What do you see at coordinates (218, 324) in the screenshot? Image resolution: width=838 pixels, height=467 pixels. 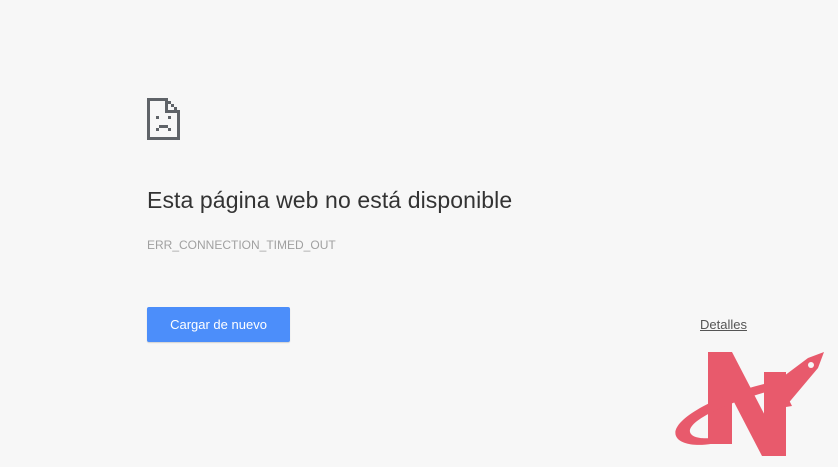 I see `reload-button: Cargar de nuevo` at bounding box center [218, 324].